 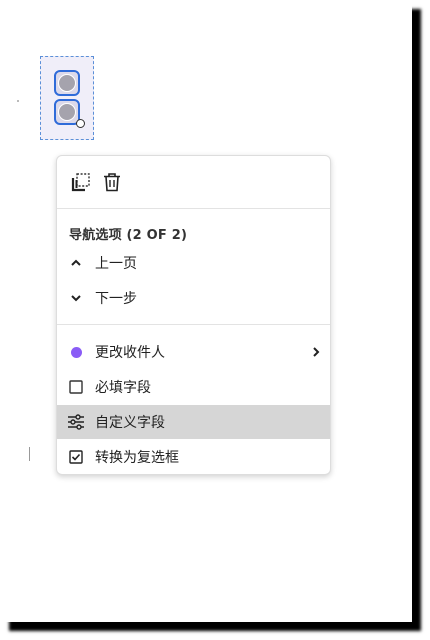 I want to click on menu-item-label: 必填字段, so click(x=123, y=388).